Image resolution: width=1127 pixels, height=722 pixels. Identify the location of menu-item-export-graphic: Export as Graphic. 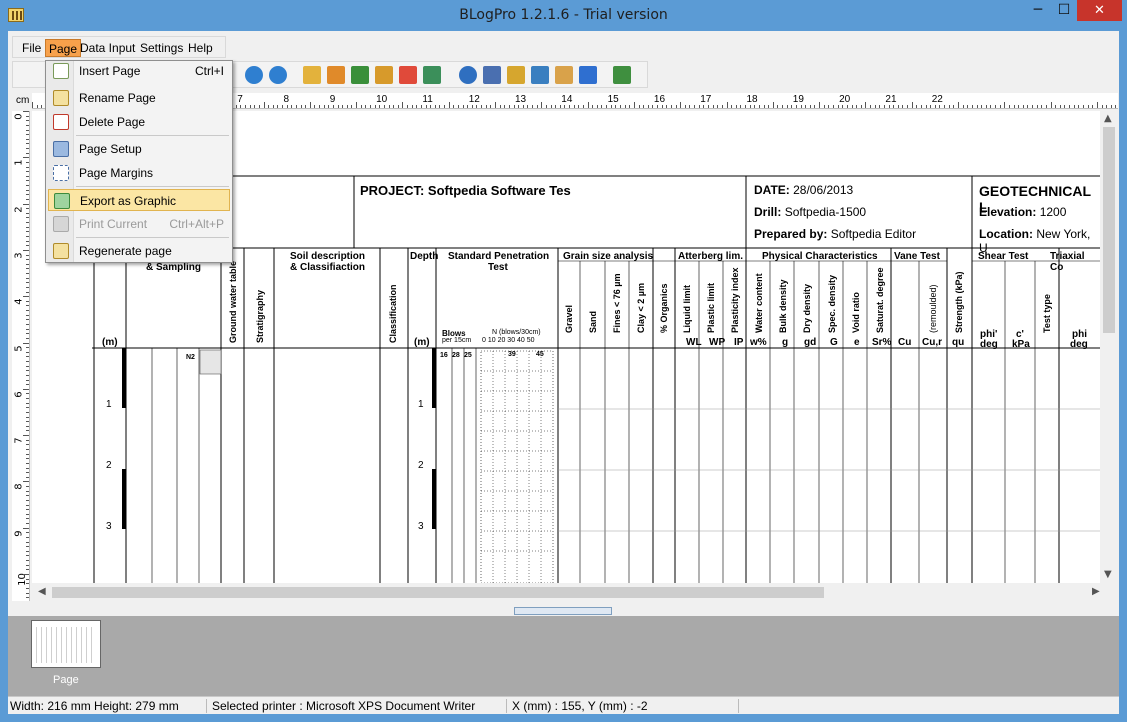
(139, 200).